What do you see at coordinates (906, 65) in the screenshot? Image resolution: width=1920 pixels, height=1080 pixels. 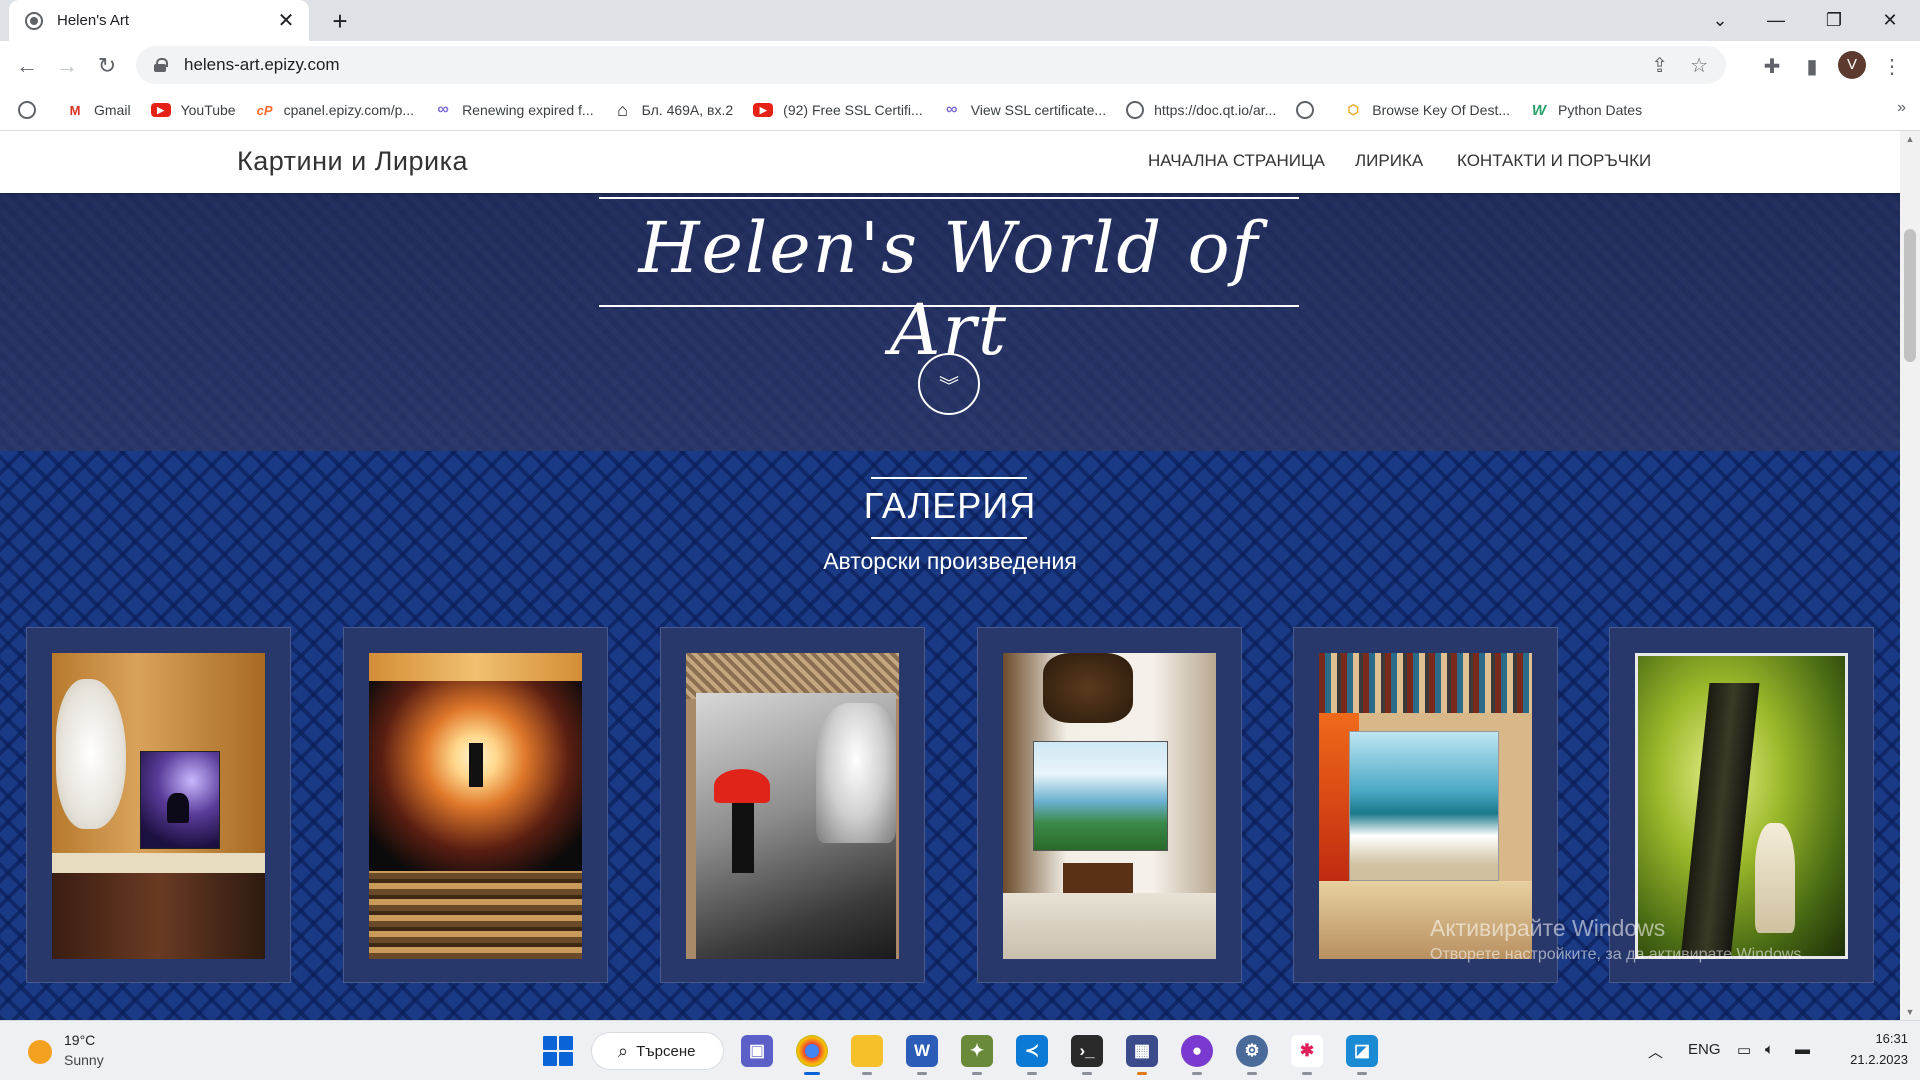 I see `url-text: helens-art.epizy.com` at bounding box center [906, 65].